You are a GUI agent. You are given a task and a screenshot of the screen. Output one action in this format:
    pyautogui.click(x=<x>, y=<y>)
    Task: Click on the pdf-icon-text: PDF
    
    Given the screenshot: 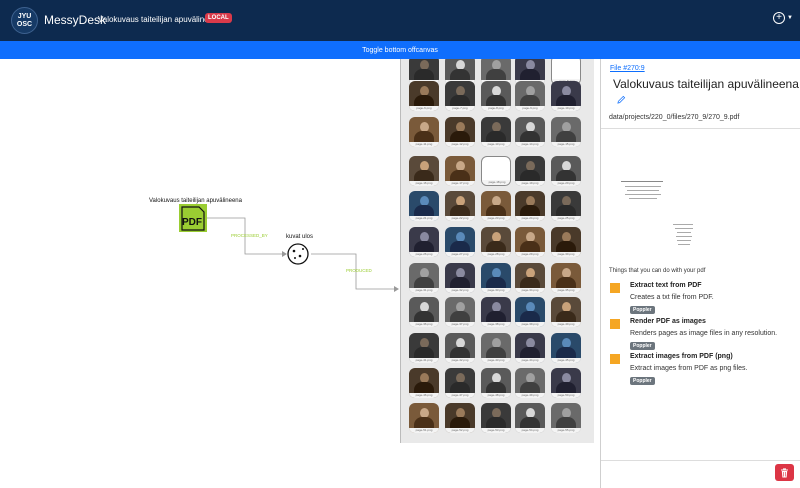 What is the action you would take?
    pyautogui.click(x=192, y=222)
    